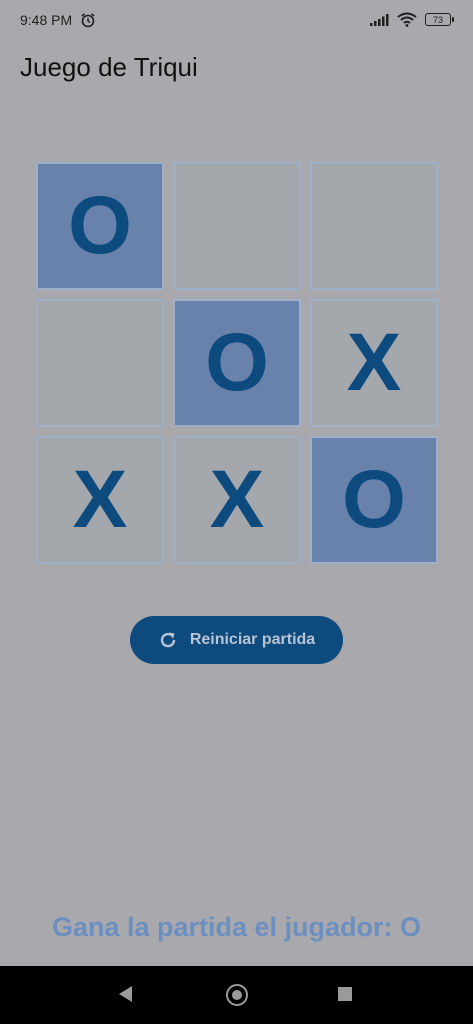  What do you see at coordinates (109, 67) in the screenshot?
I see `app-title: Juego de Triqui` at bounding box center [109, 67].